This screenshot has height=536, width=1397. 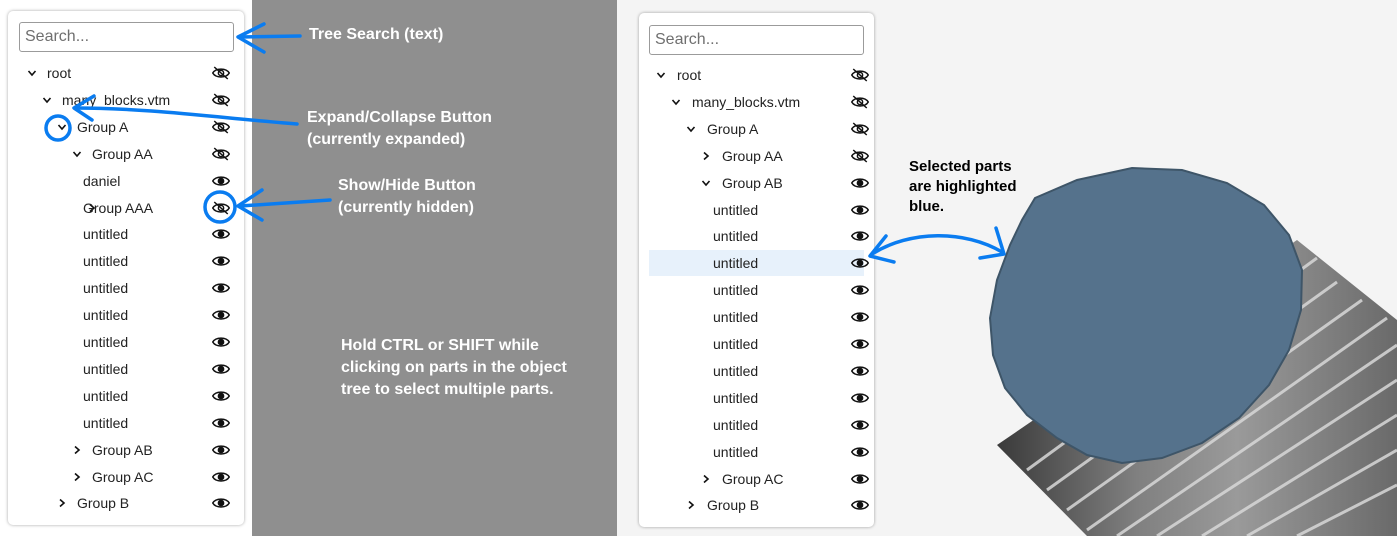 I want to click on annotation-selected-line2: are highlighted, so click(x=963, y=186).